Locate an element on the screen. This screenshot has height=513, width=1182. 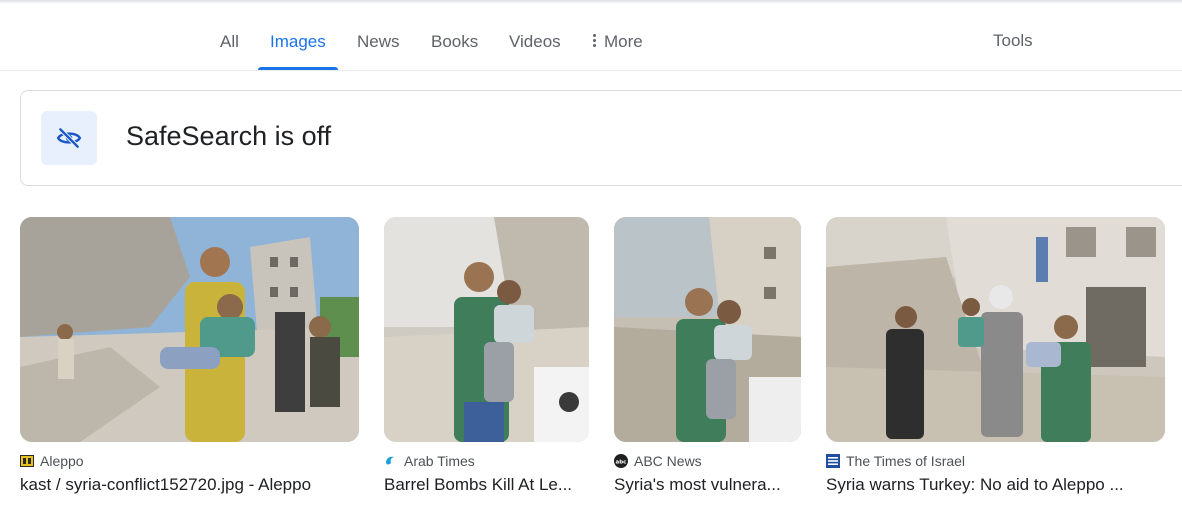
eye-off-icon is located at coordinates (69, 138).